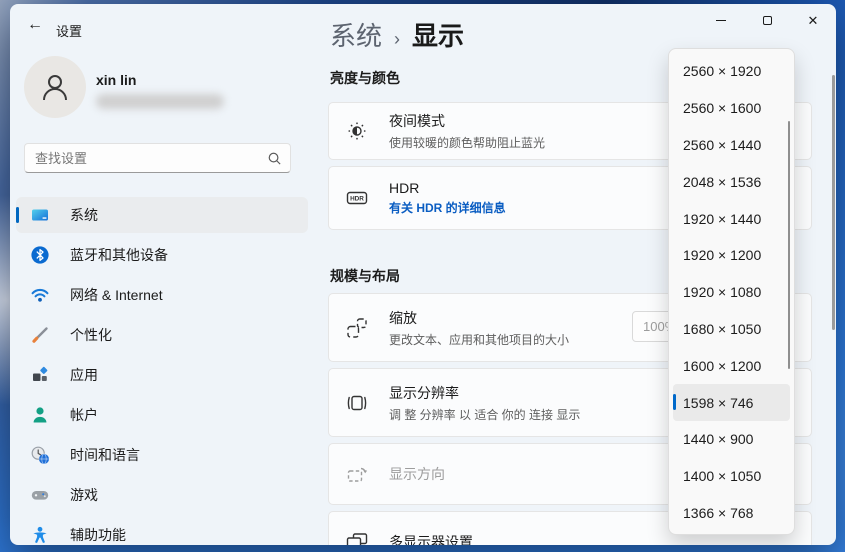 The image size is (845, 552). Describe the element at coordinates (417, 121) in the screenshot. I see `night-light-title: 夜间模式` at that location.